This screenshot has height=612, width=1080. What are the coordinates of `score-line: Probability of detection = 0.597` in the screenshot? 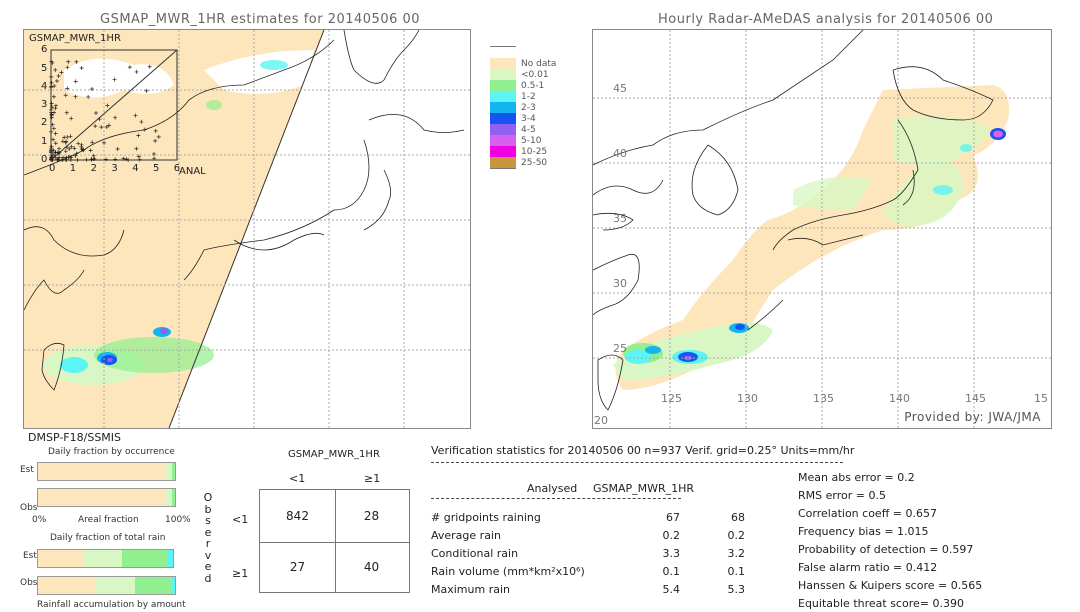 It's located at (886, 549).